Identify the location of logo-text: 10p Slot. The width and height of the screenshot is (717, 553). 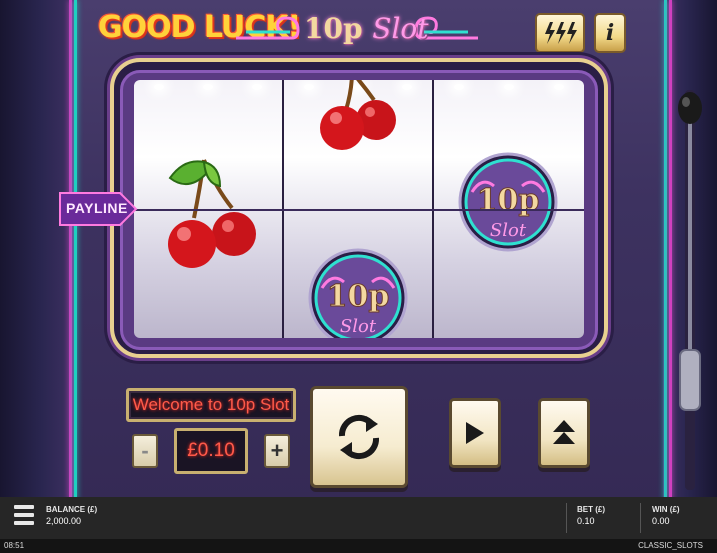
(366, 28).